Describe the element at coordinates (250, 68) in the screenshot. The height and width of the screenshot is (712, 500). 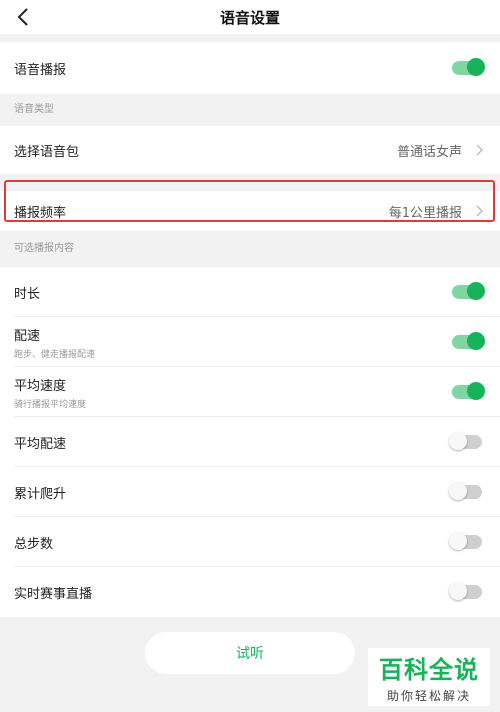
I see `voice-broadcast-row: 语音播报` at that location.